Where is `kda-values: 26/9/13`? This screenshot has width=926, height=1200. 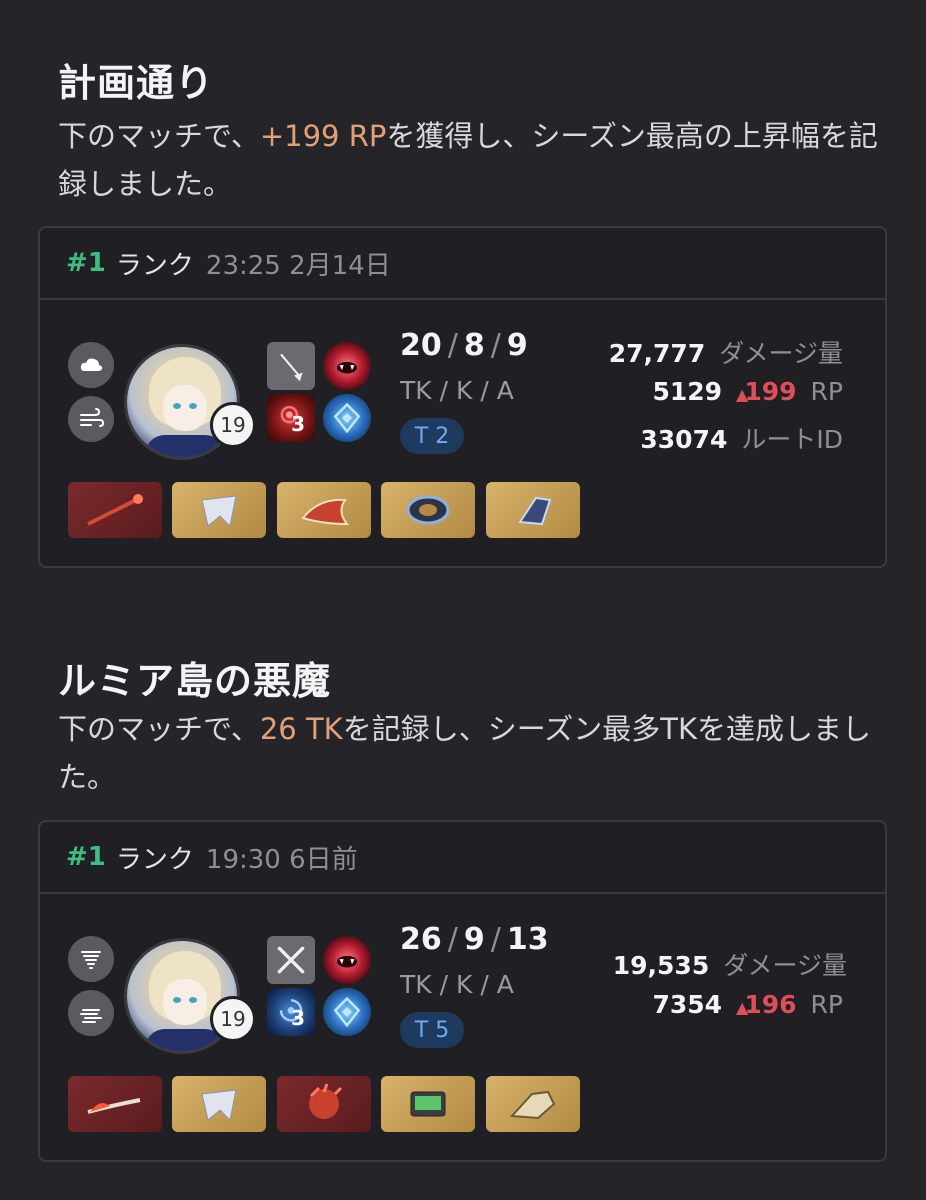 kda-values: 26/9/13 is located at coordinates (474, 939).